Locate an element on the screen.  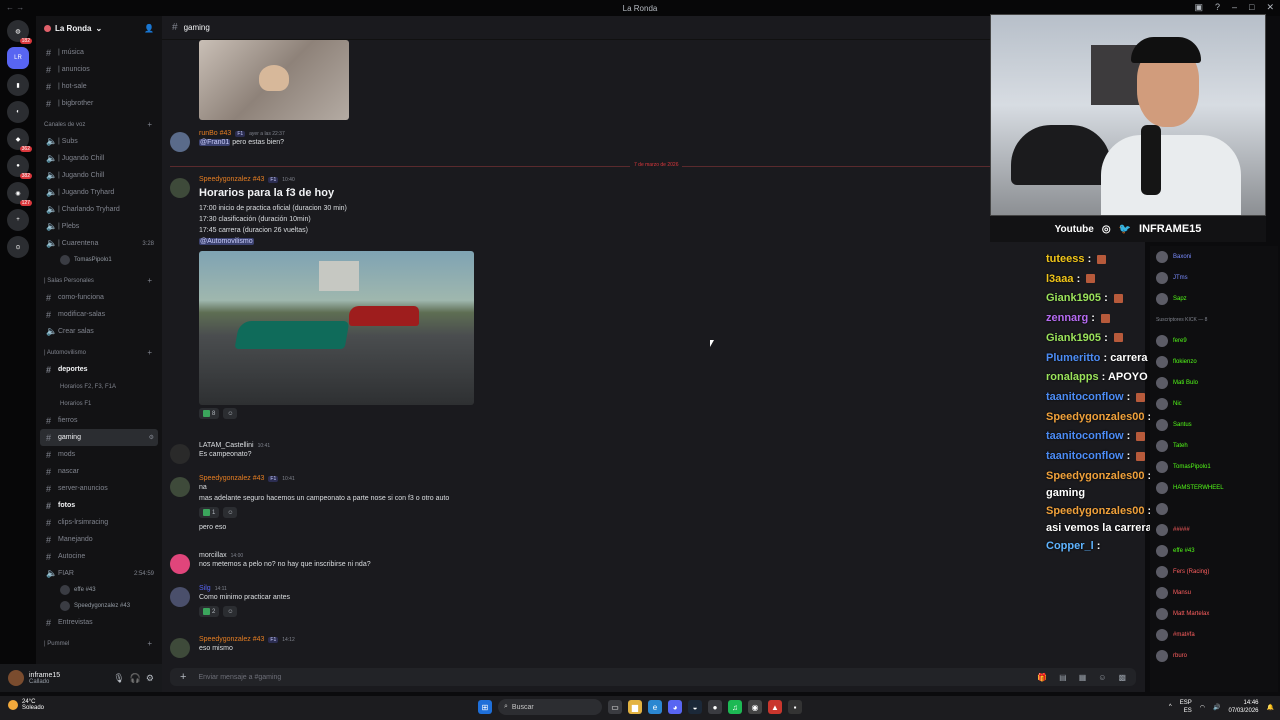
voice-channel: 🔈 | Plebs is located at coordinates (99, 226).